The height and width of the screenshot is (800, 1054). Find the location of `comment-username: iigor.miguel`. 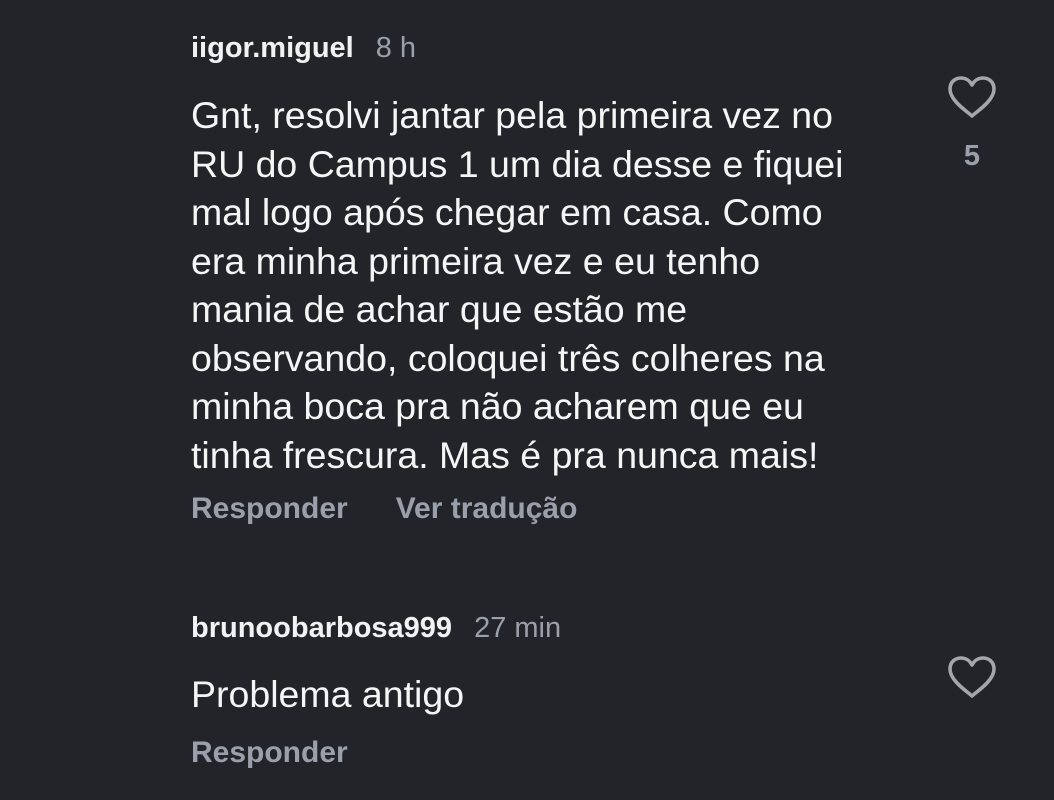

comment-username: iigor.miguel is located at coordinates (272, 48).